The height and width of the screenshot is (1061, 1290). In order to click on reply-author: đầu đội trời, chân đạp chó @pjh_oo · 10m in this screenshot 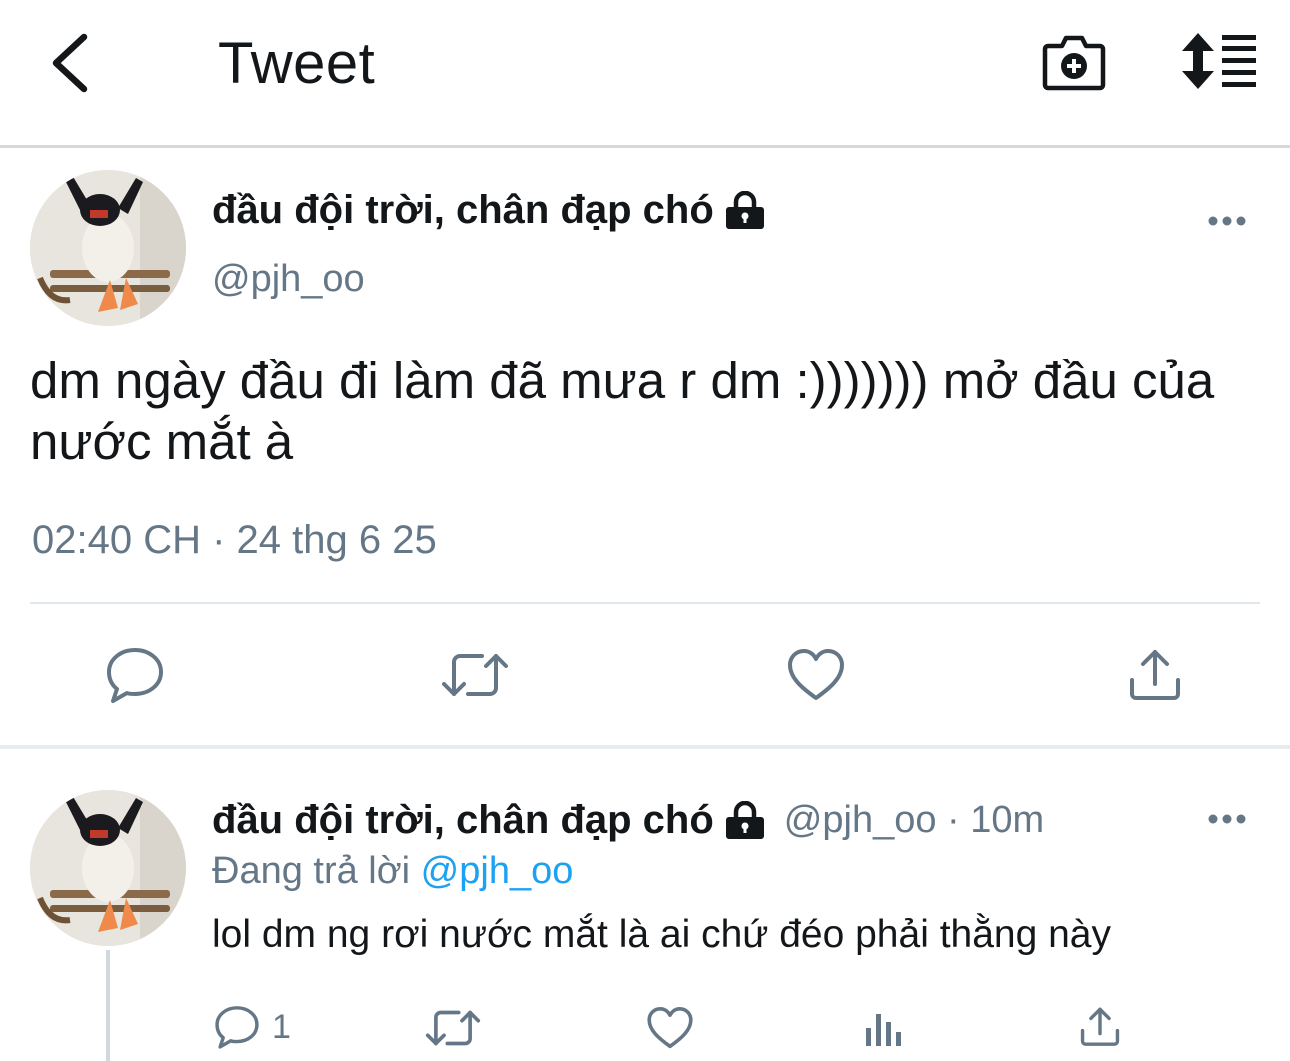, I will do `click(628, 820)`.